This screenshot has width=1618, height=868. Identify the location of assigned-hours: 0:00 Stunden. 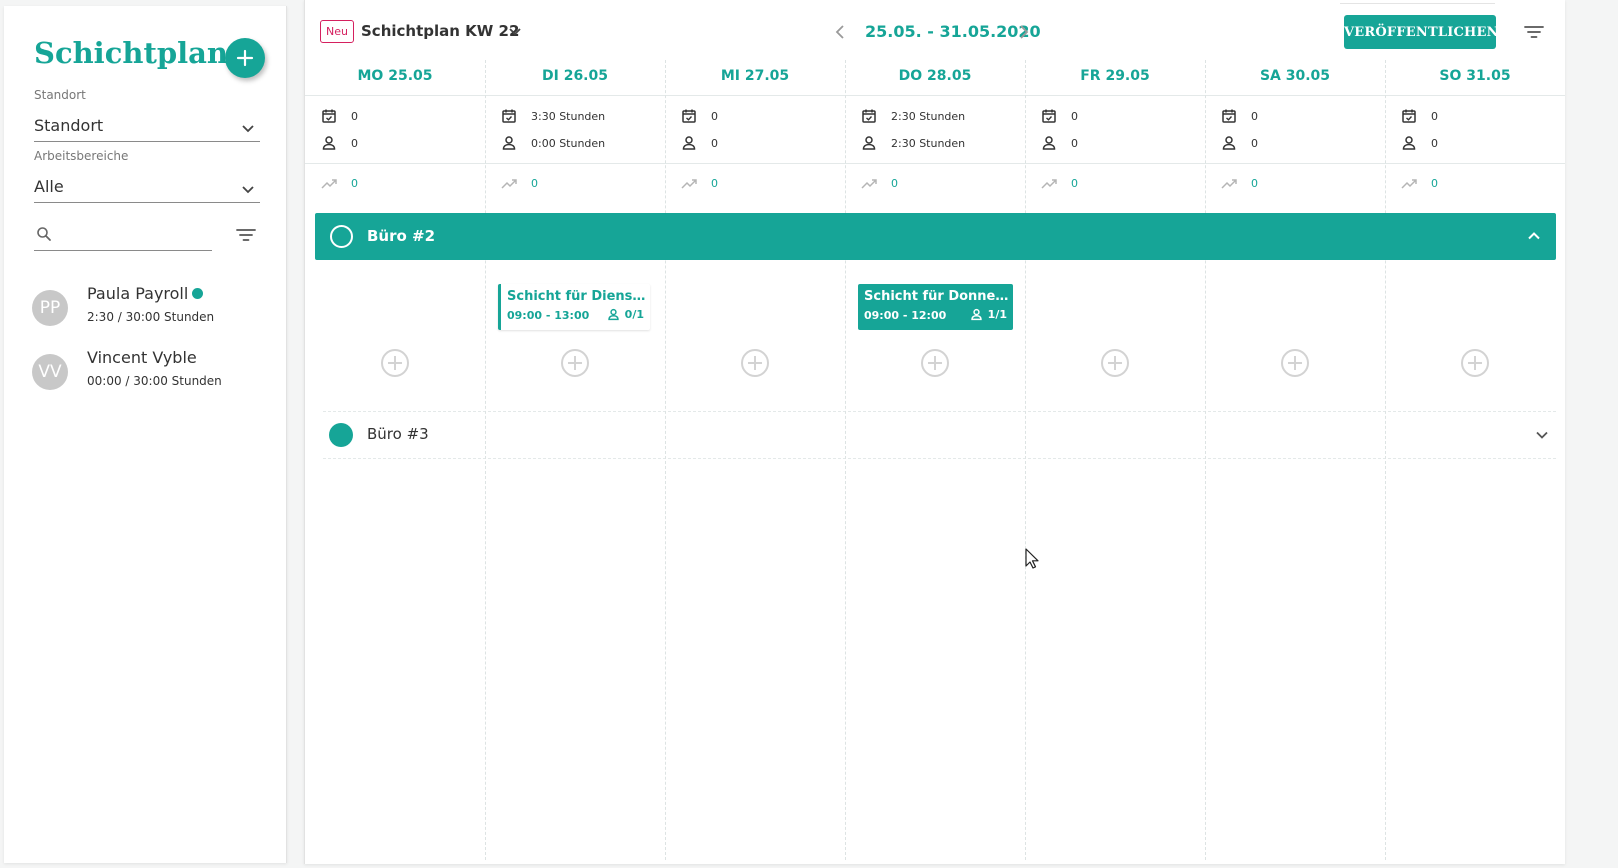
(568, 143).